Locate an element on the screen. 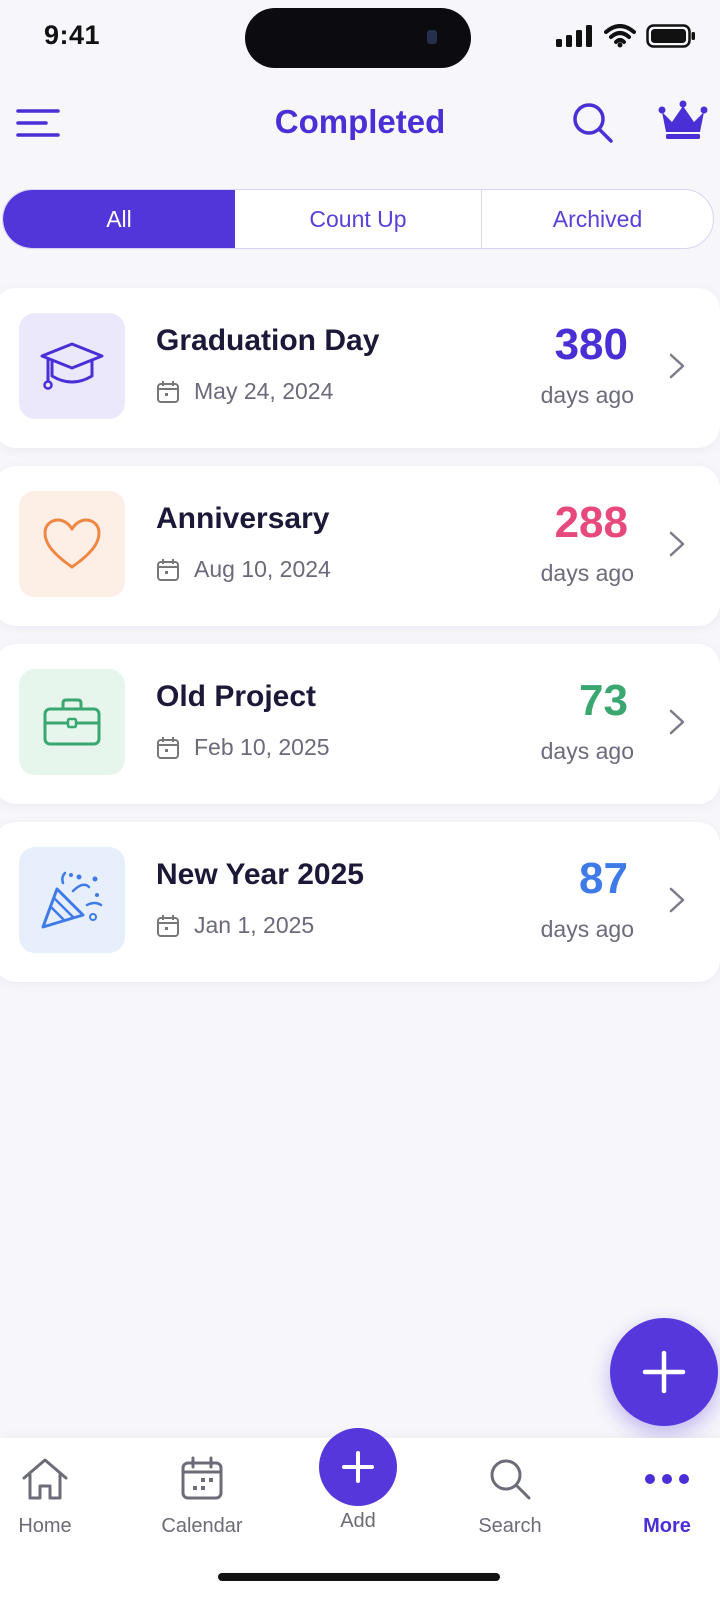  event-date-row: Jan 1, 2025 is located at coordinates (235, 925).